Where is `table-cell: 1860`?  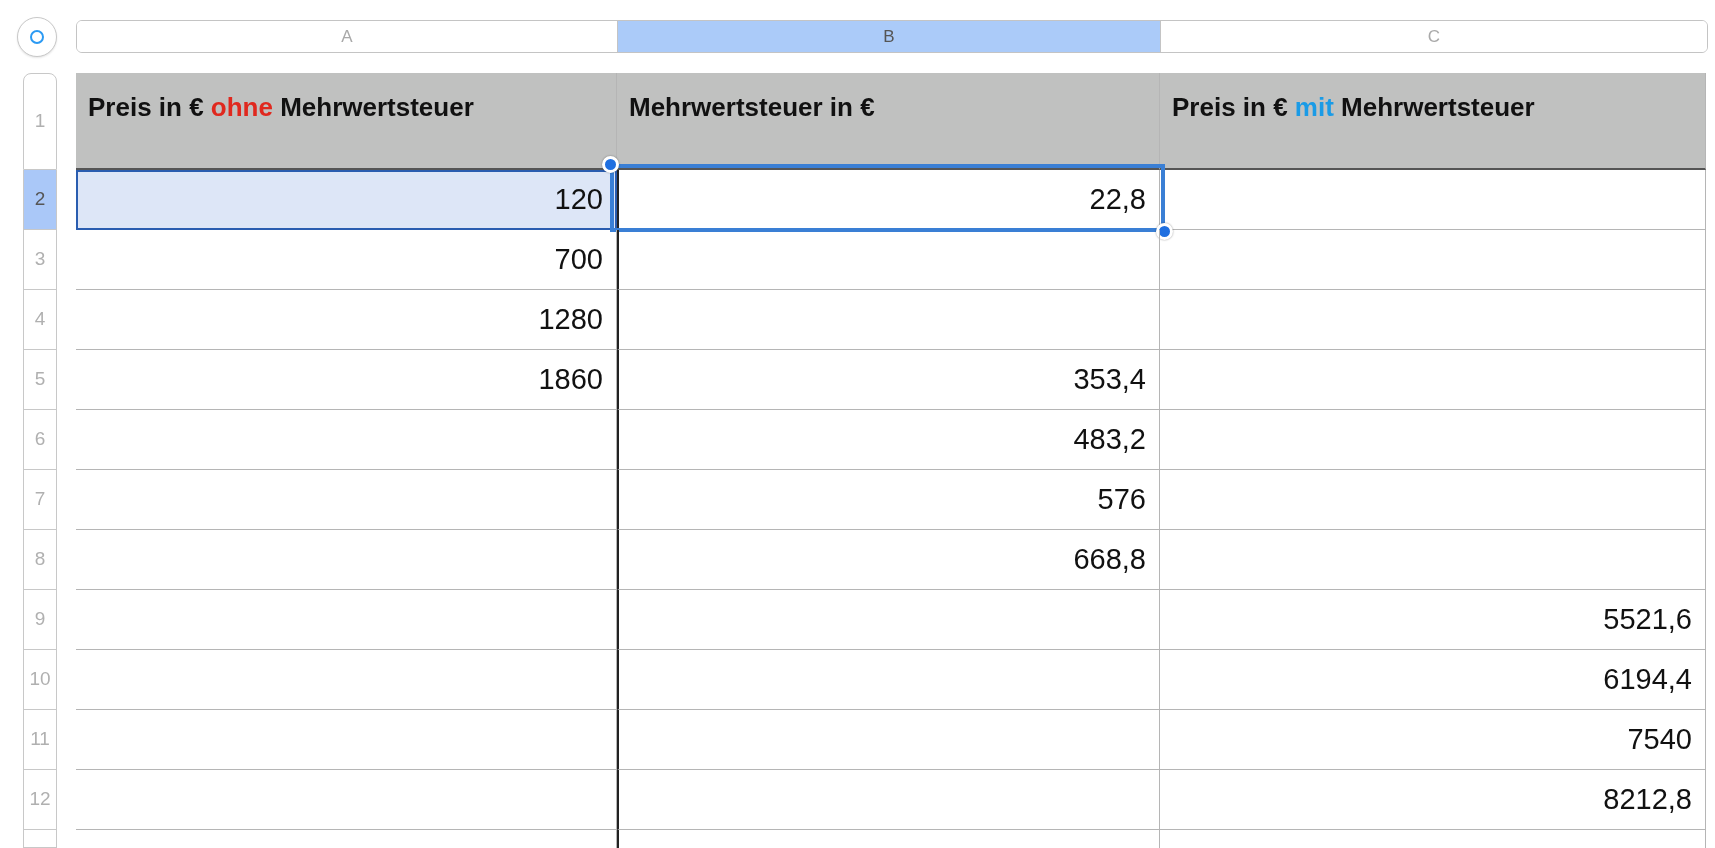 table-cell: 1860 is located at coordinates (346, 380).